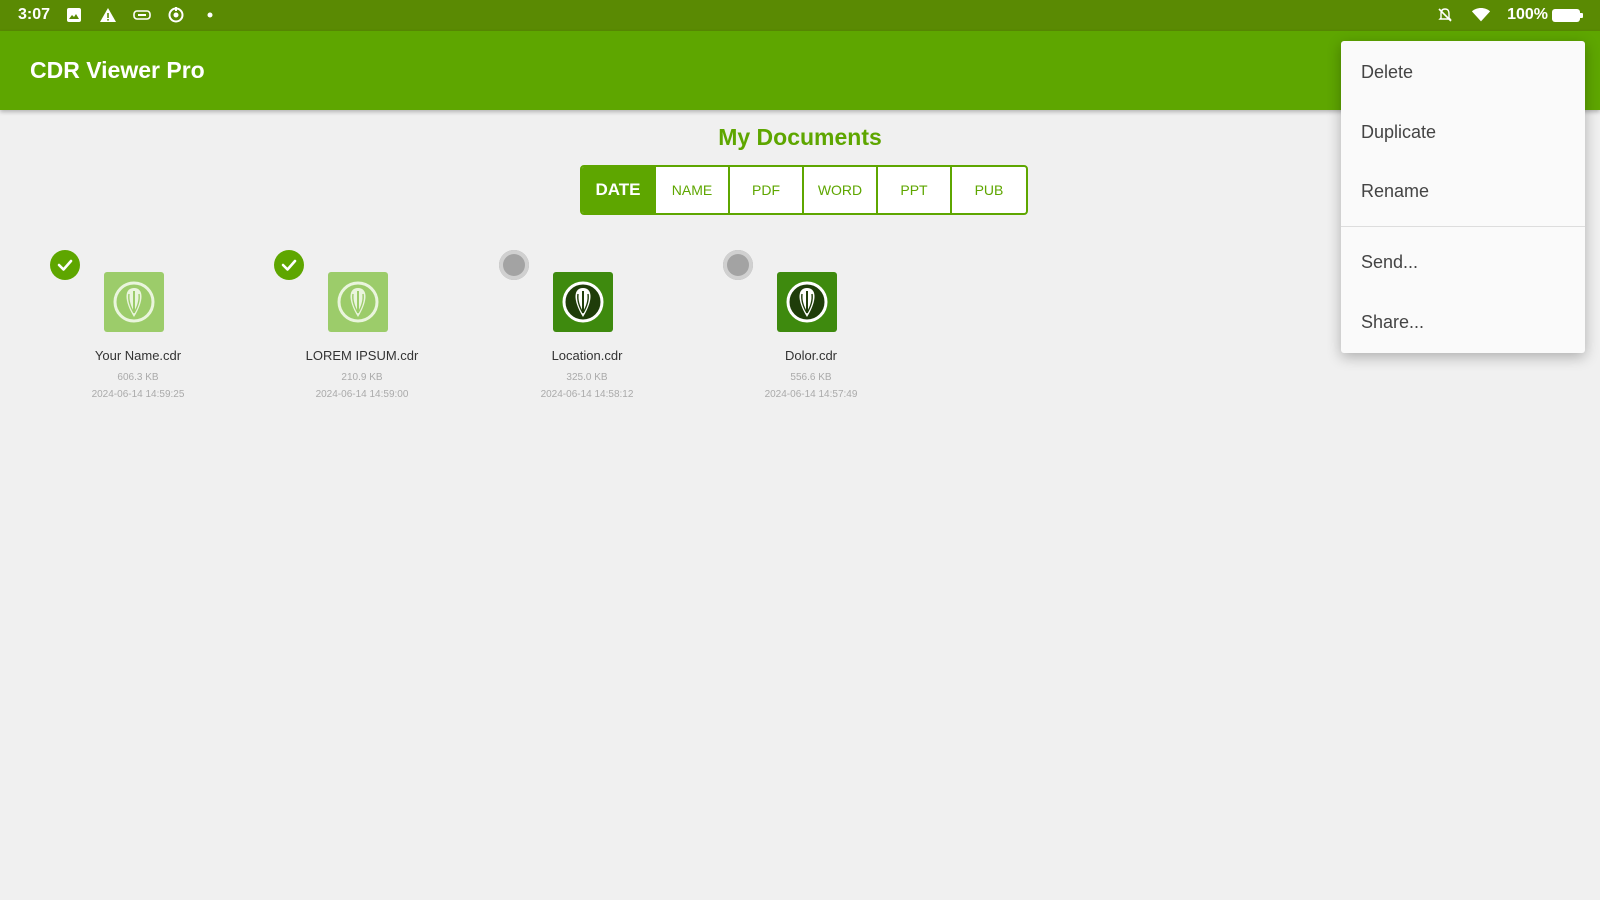 This screenshot has height=900, width=1600. Describe the element at coordinates (811, 355) in the screenshot. I see `document-name: Dolor.cdr` at that location.